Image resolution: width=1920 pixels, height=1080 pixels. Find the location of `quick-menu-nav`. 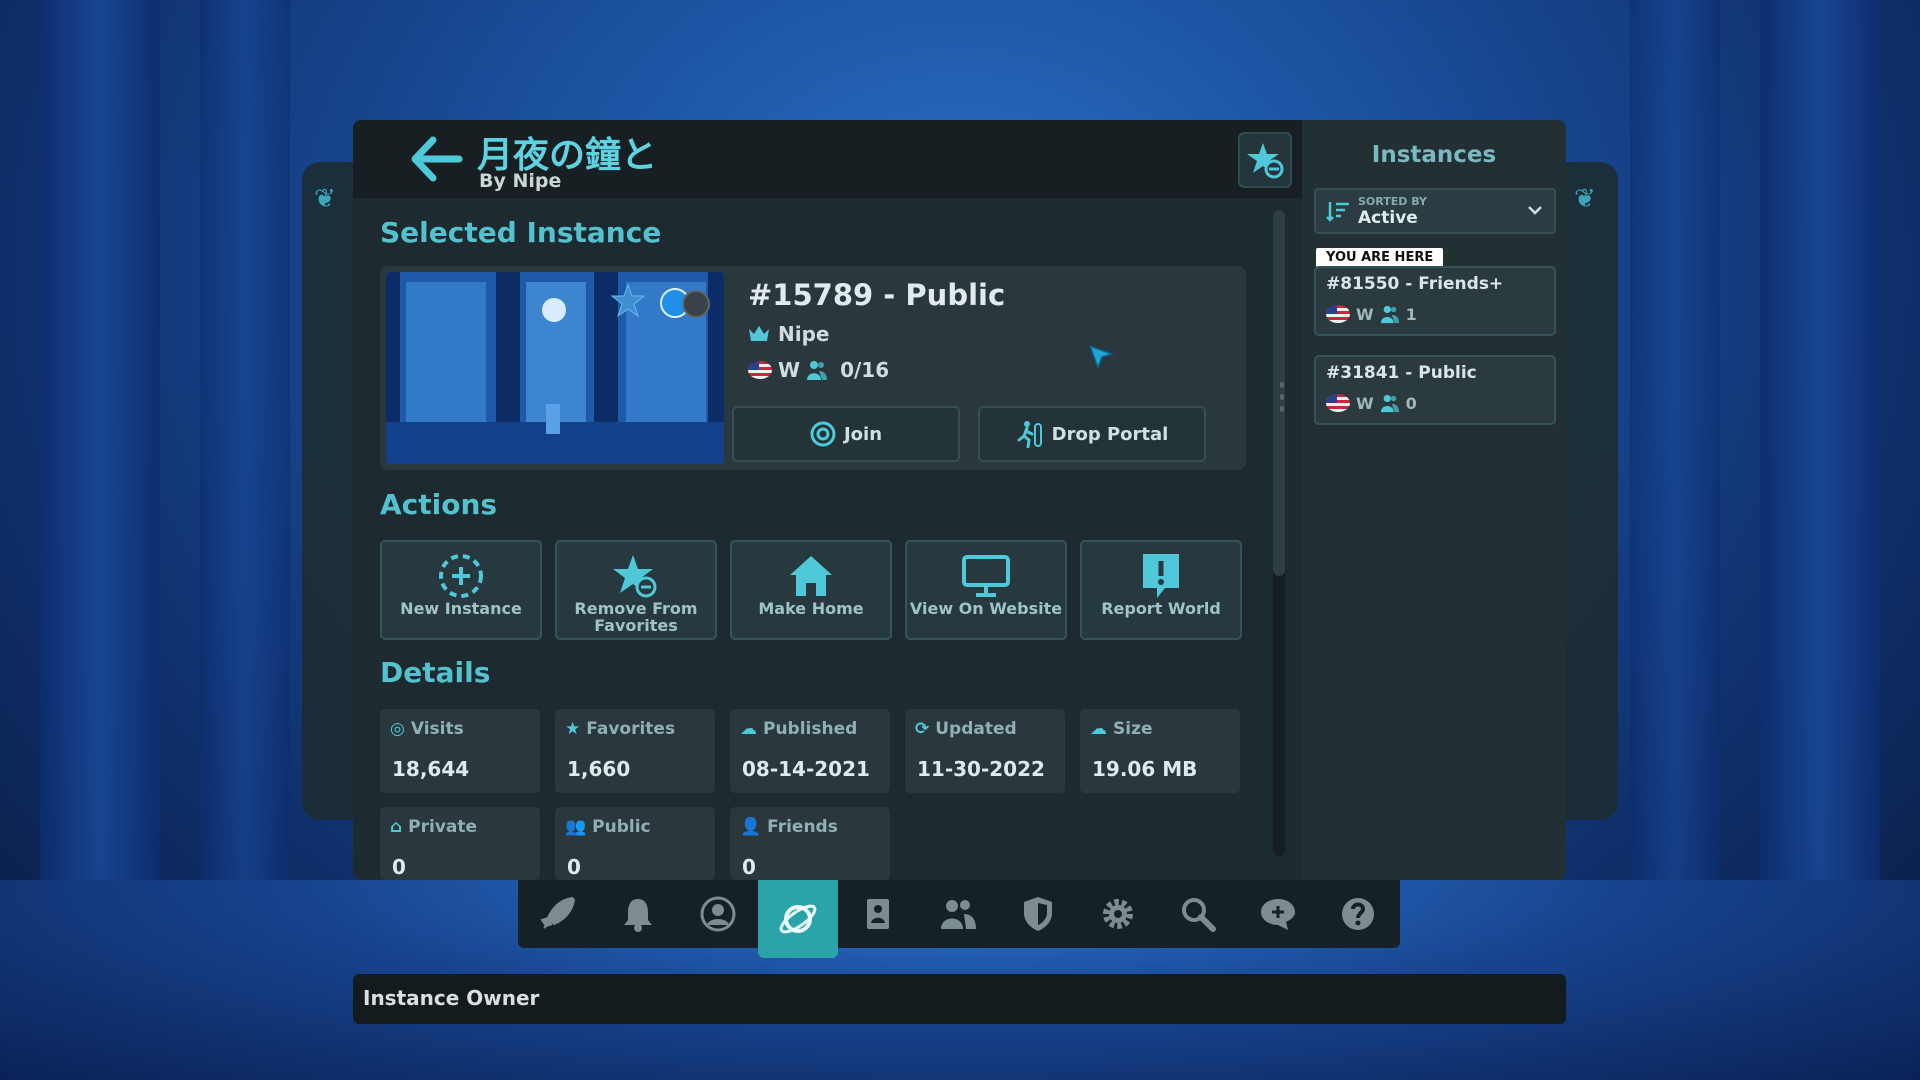

quick-menu-nav is located at coordinates (959, 919).